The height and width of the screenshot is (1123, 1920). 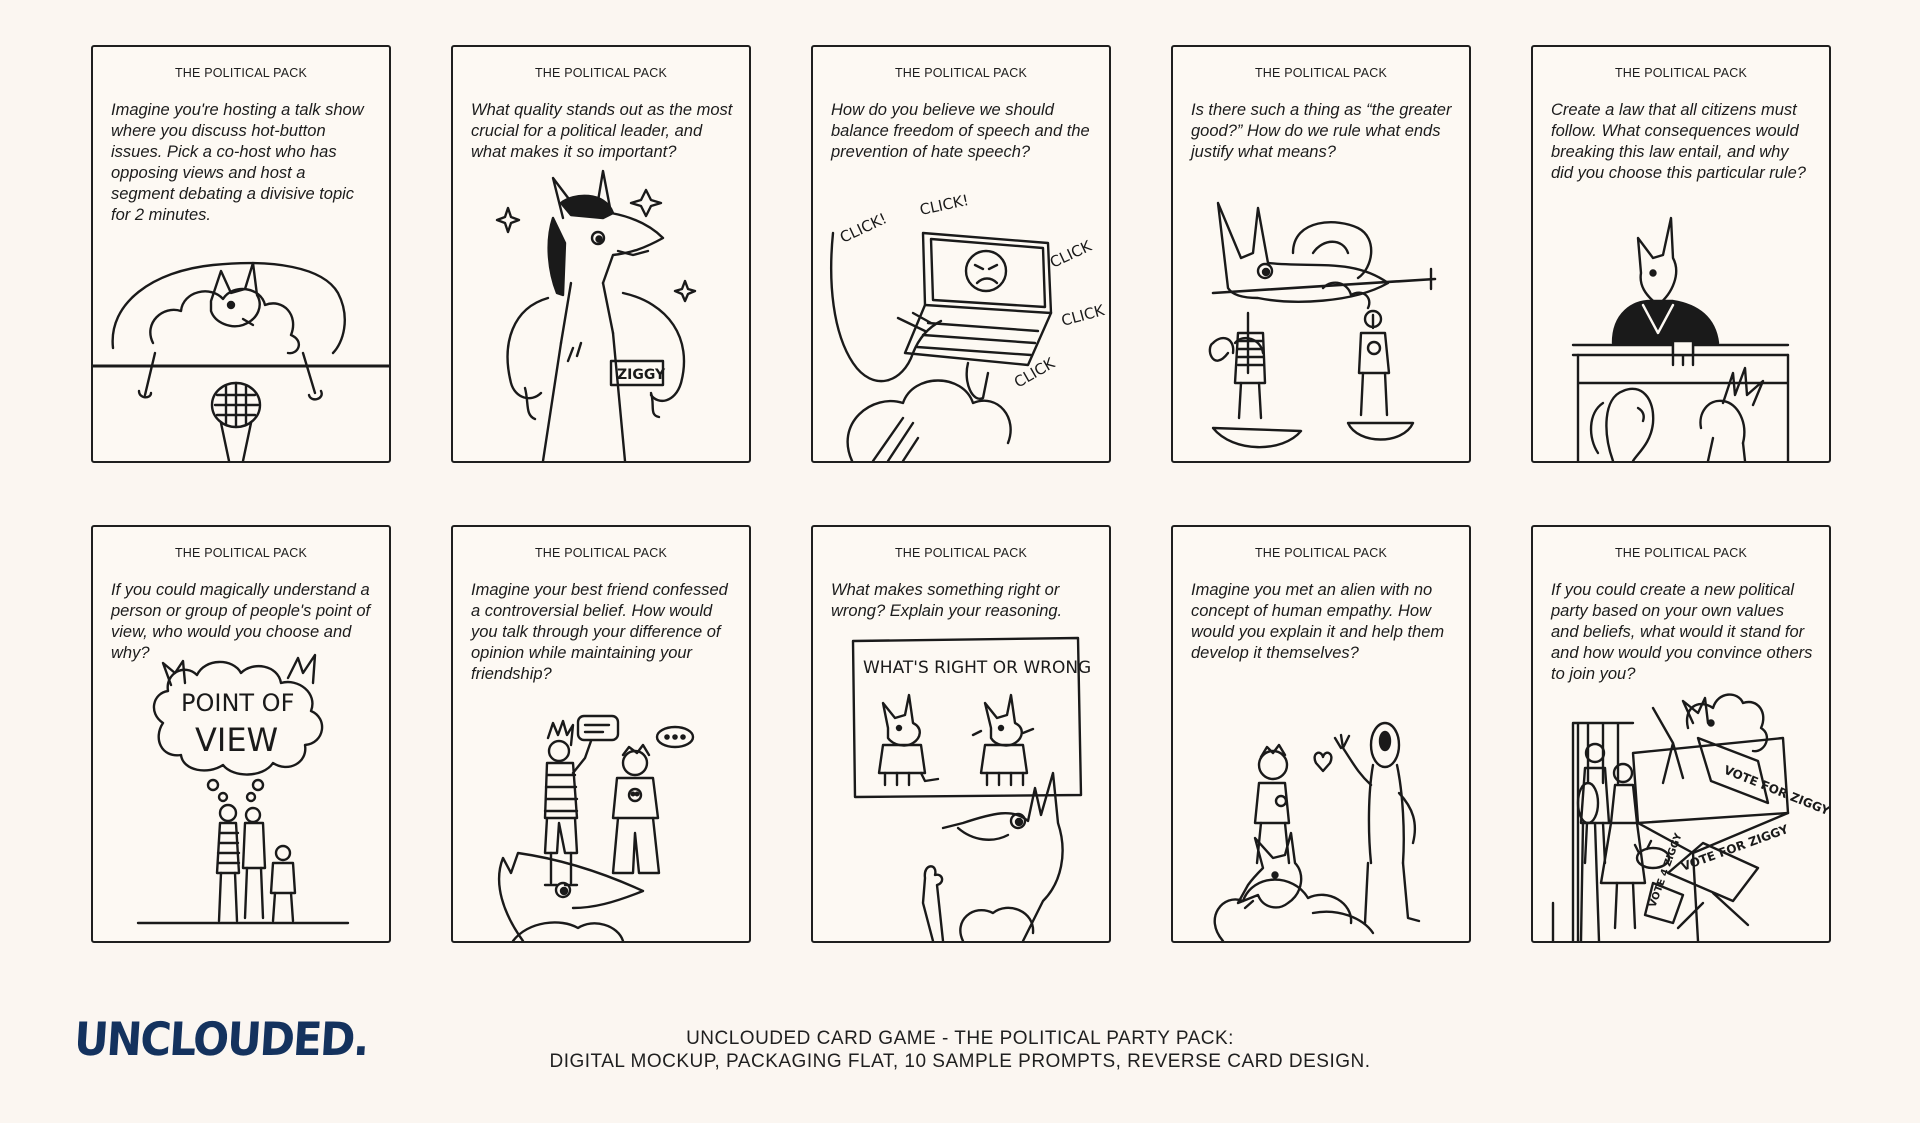 I want to click on point-of-view-illustration: POINT OF VIEW, so click(x=243, y=789).